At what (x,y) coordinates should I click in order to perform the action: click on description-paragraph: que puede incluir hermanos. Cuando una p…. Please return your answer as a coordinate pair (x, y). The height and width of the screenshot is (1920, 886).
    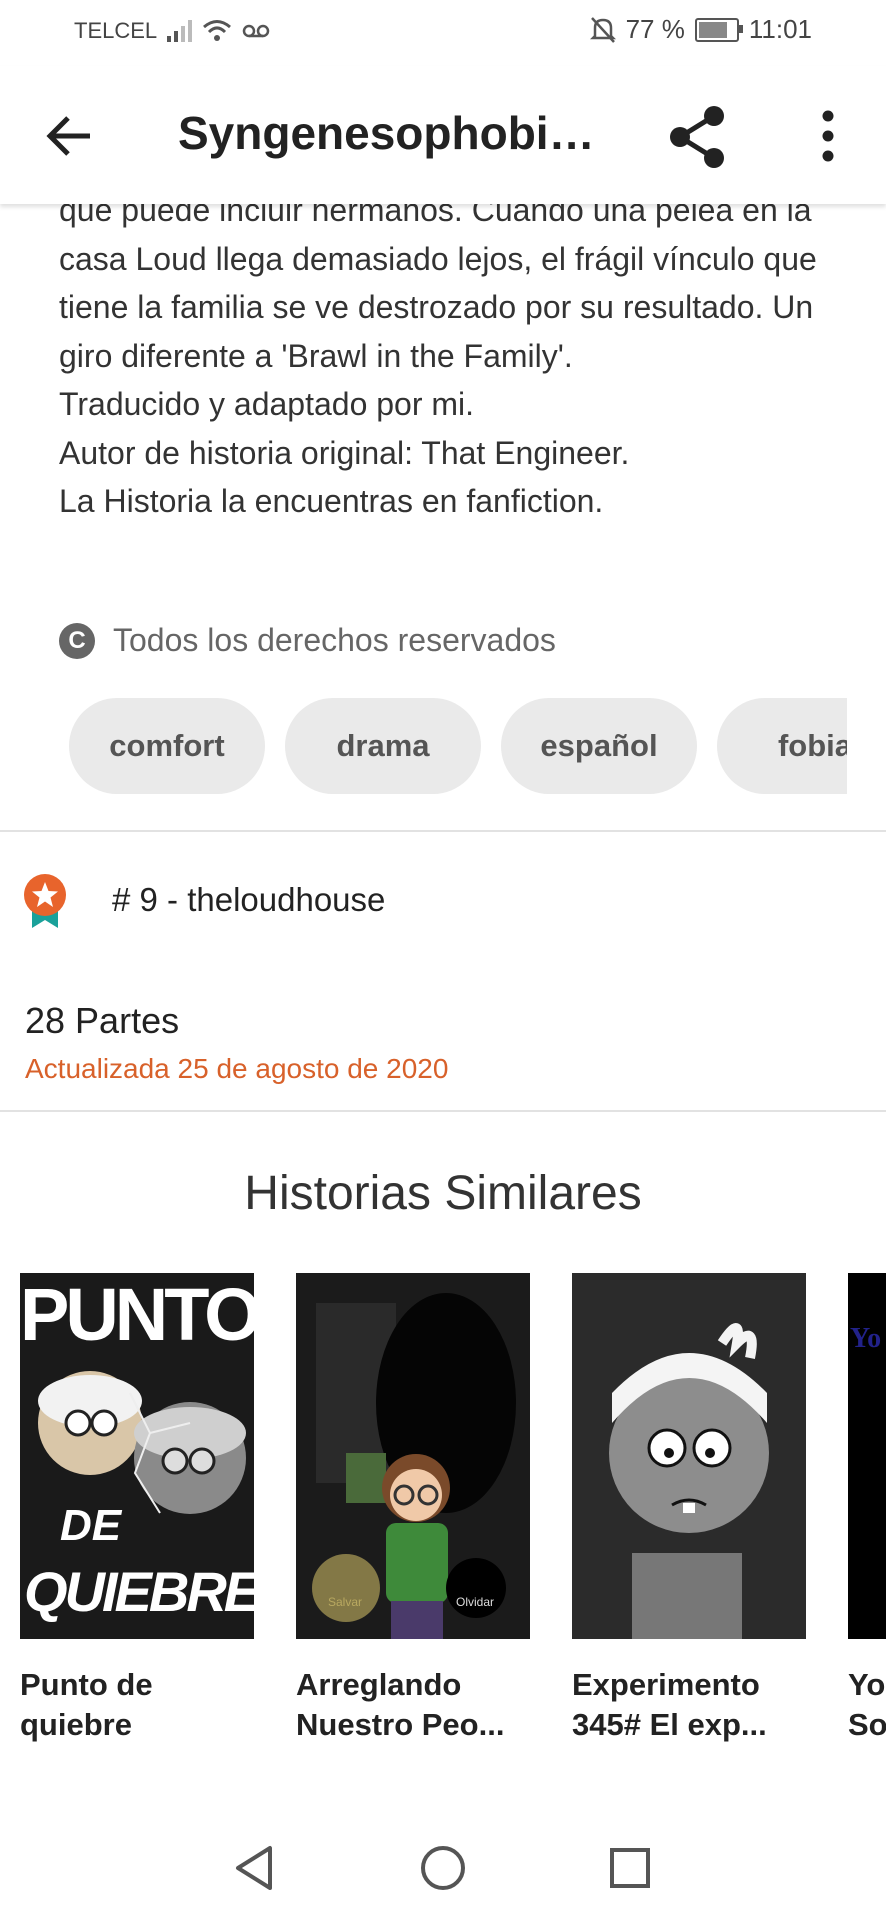
    Looking at the image, I should click on (438, 283).